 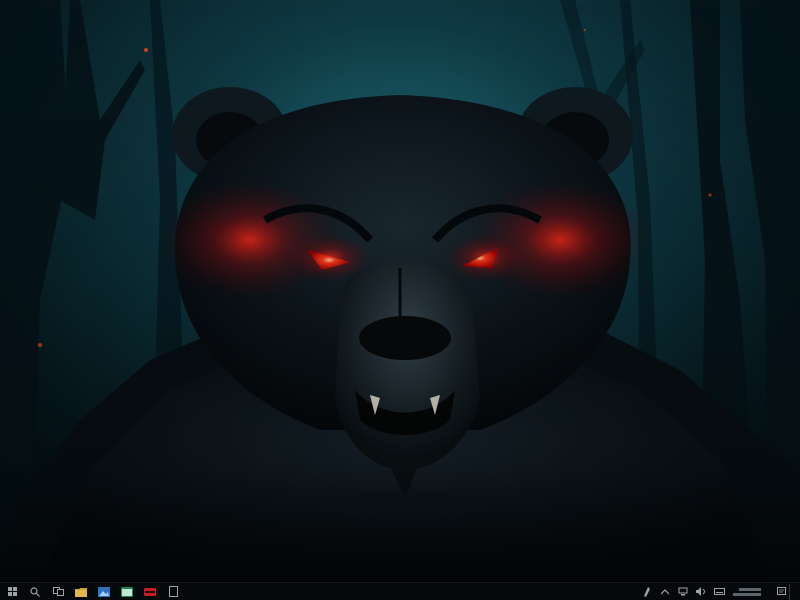 What do you see at coordinates (104, 592) in the screenshot?
I see `image-viewer-icon` at bounding box center [104, 592].